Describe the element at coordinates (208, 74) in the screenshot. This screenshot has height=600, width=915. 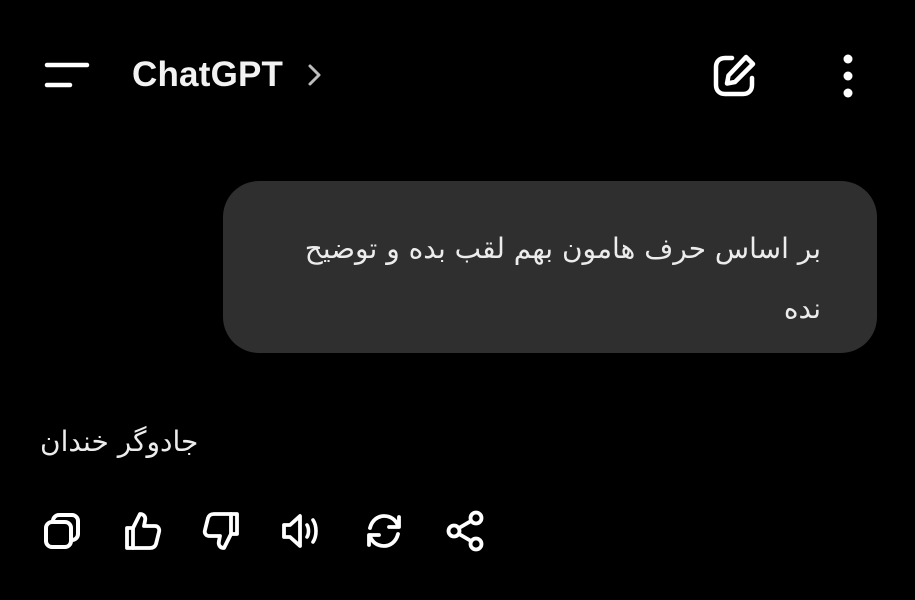
I see `app-title: ChatGPT` at that location.